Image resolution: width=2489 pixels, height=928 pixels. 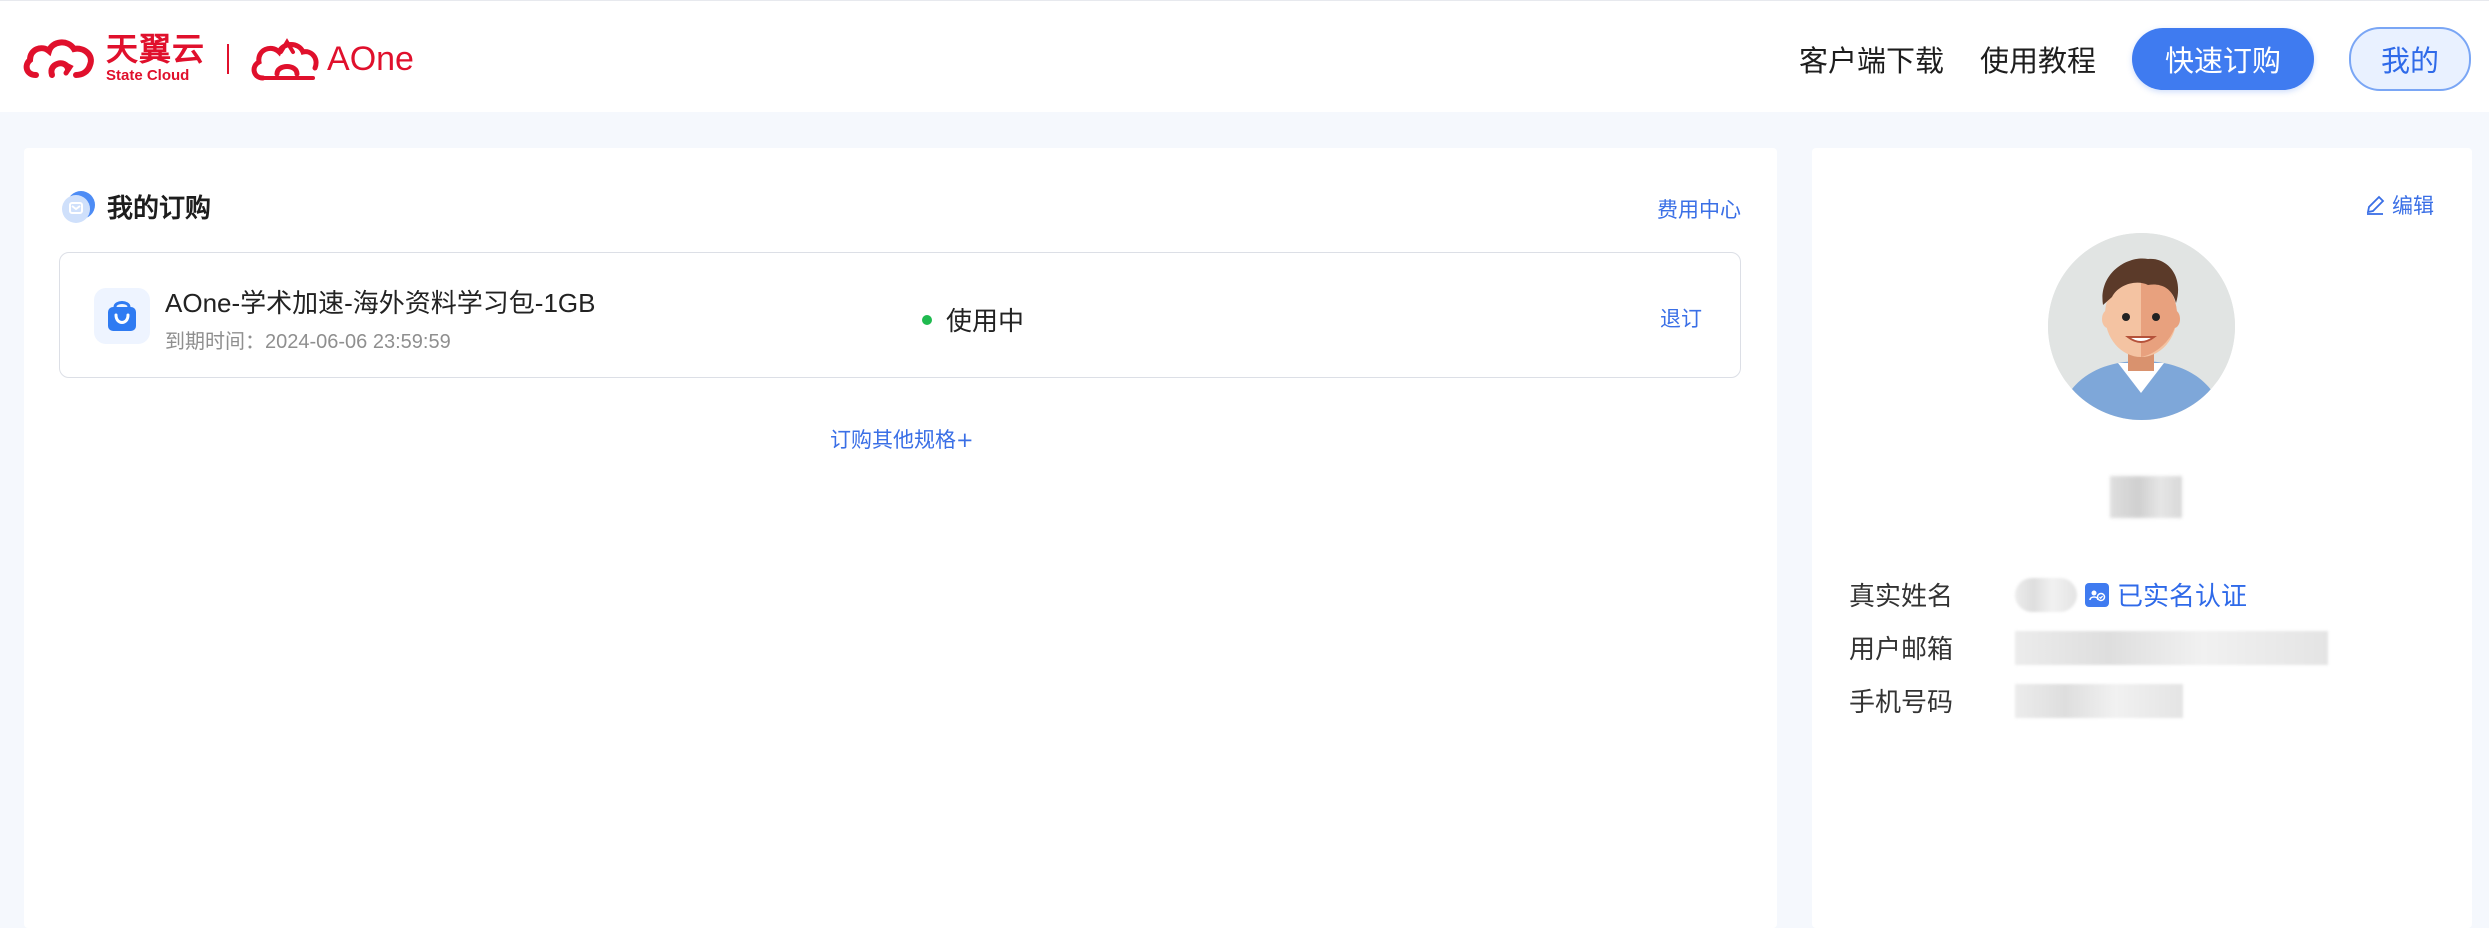 What do you see at coordinates (2038, 59) in the screenshot?
I see `tutorial-link: 使用教程` at bounding box center [2038, 59].